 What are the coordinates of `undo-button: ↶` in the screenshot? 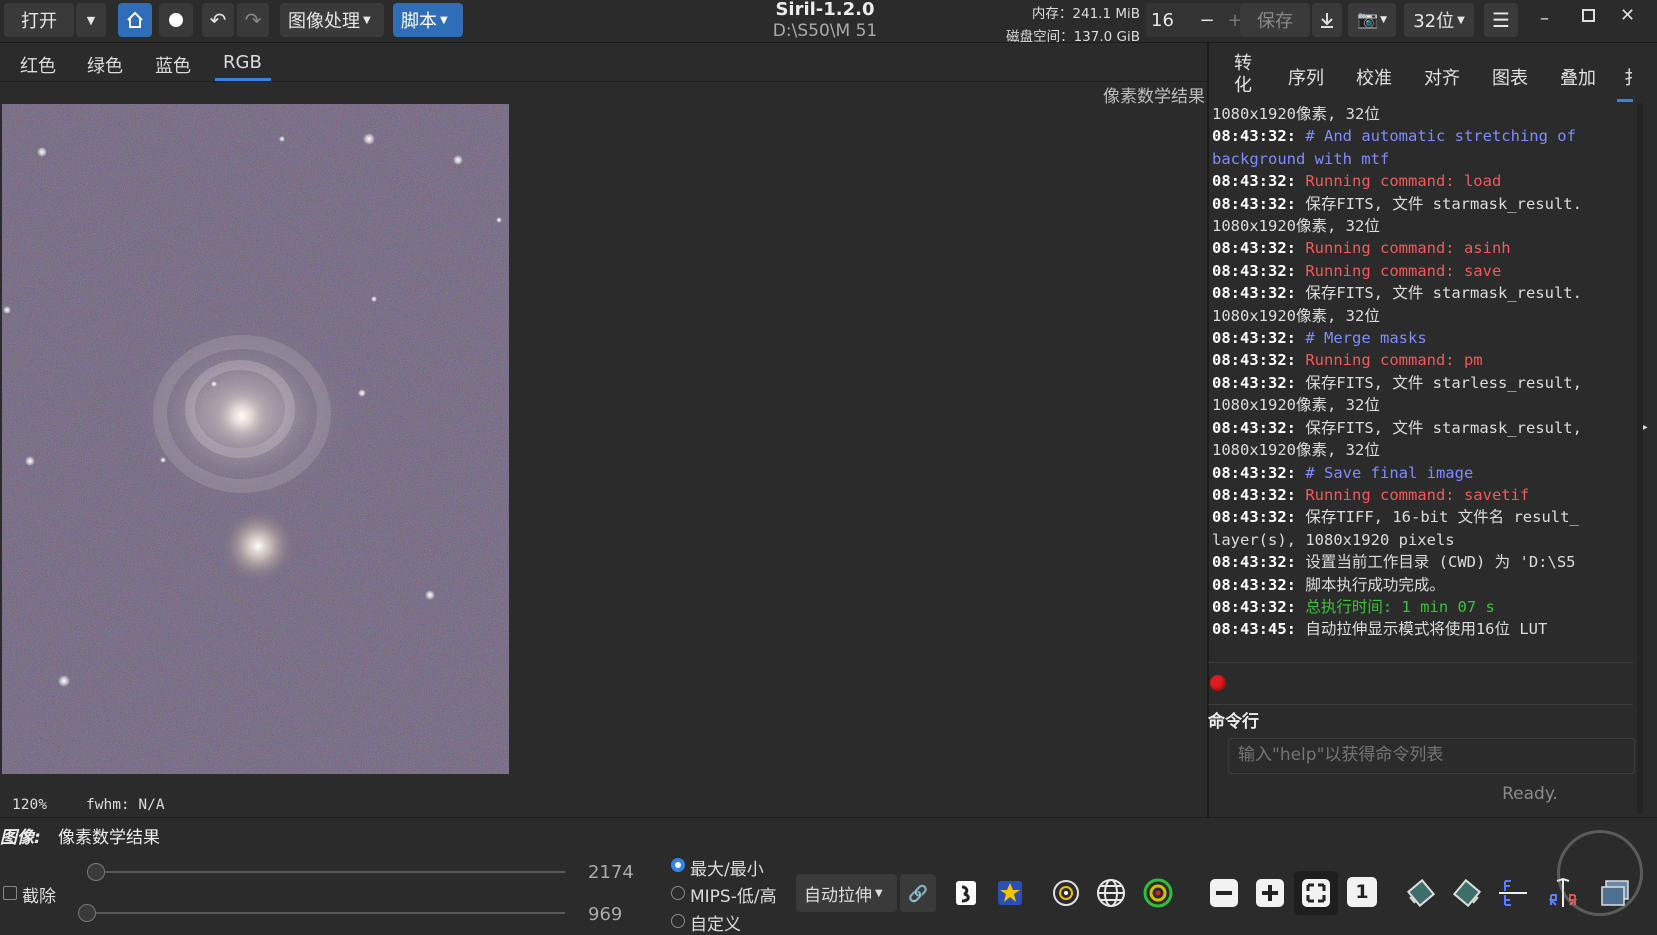 It's located at (218, 20).